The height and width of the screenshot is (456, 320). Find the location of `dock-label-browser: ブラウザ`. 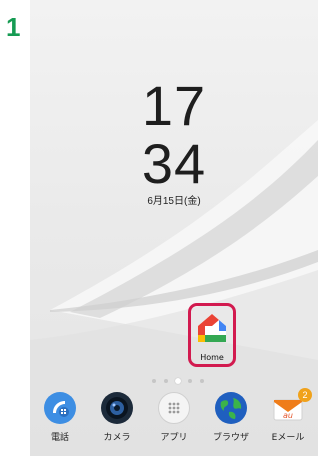

dock-label-browser: ブラウザ is located at coordinates (230, 438).